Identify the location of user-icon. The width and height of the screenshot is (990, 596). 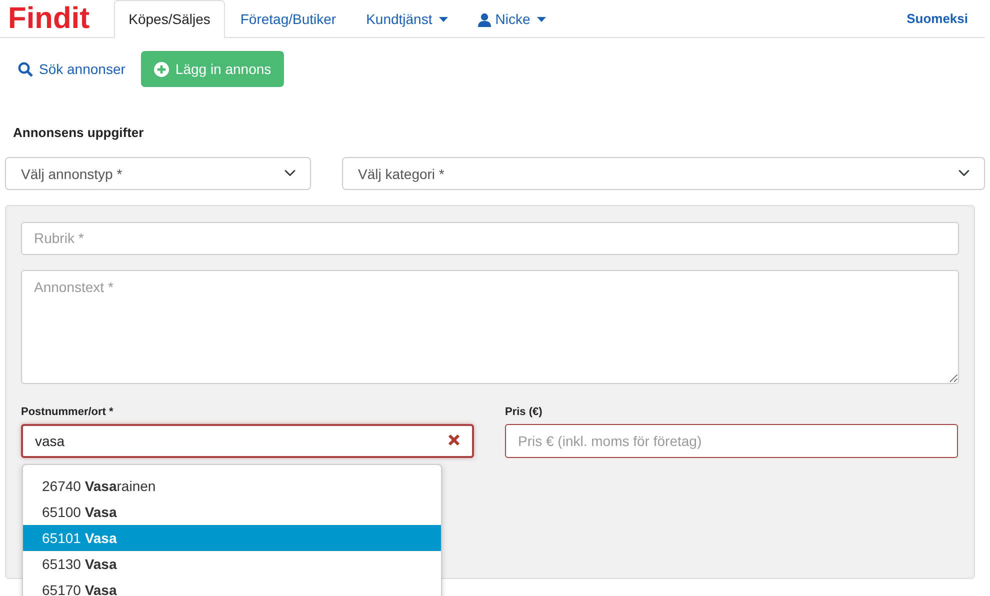
(485, 19).